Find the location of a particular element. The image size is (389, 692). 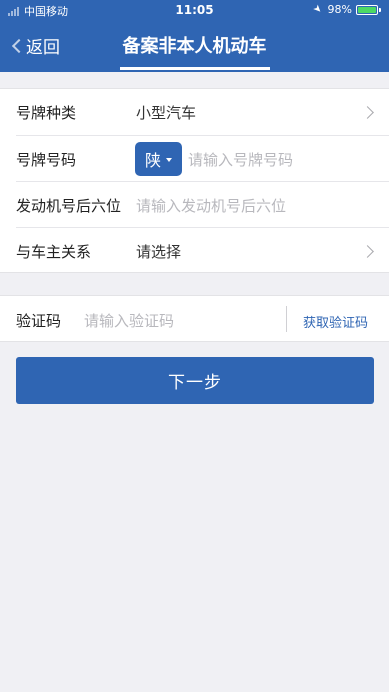

relation-label: 与车主关系 is located at coordinates (54, 251).